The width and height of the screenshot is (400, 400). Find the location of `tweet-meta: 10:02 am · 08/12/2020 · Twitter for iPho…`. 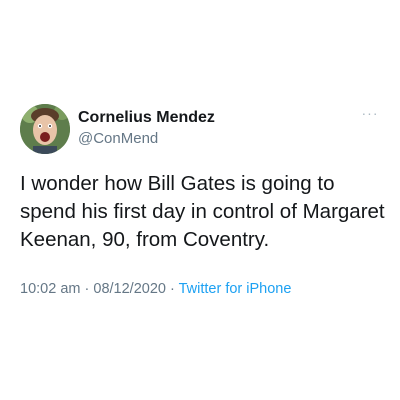

tweet-meta: 10:02 am · 08/12/2020 · Twitter for iPho… is located at coordinates (155, 289).